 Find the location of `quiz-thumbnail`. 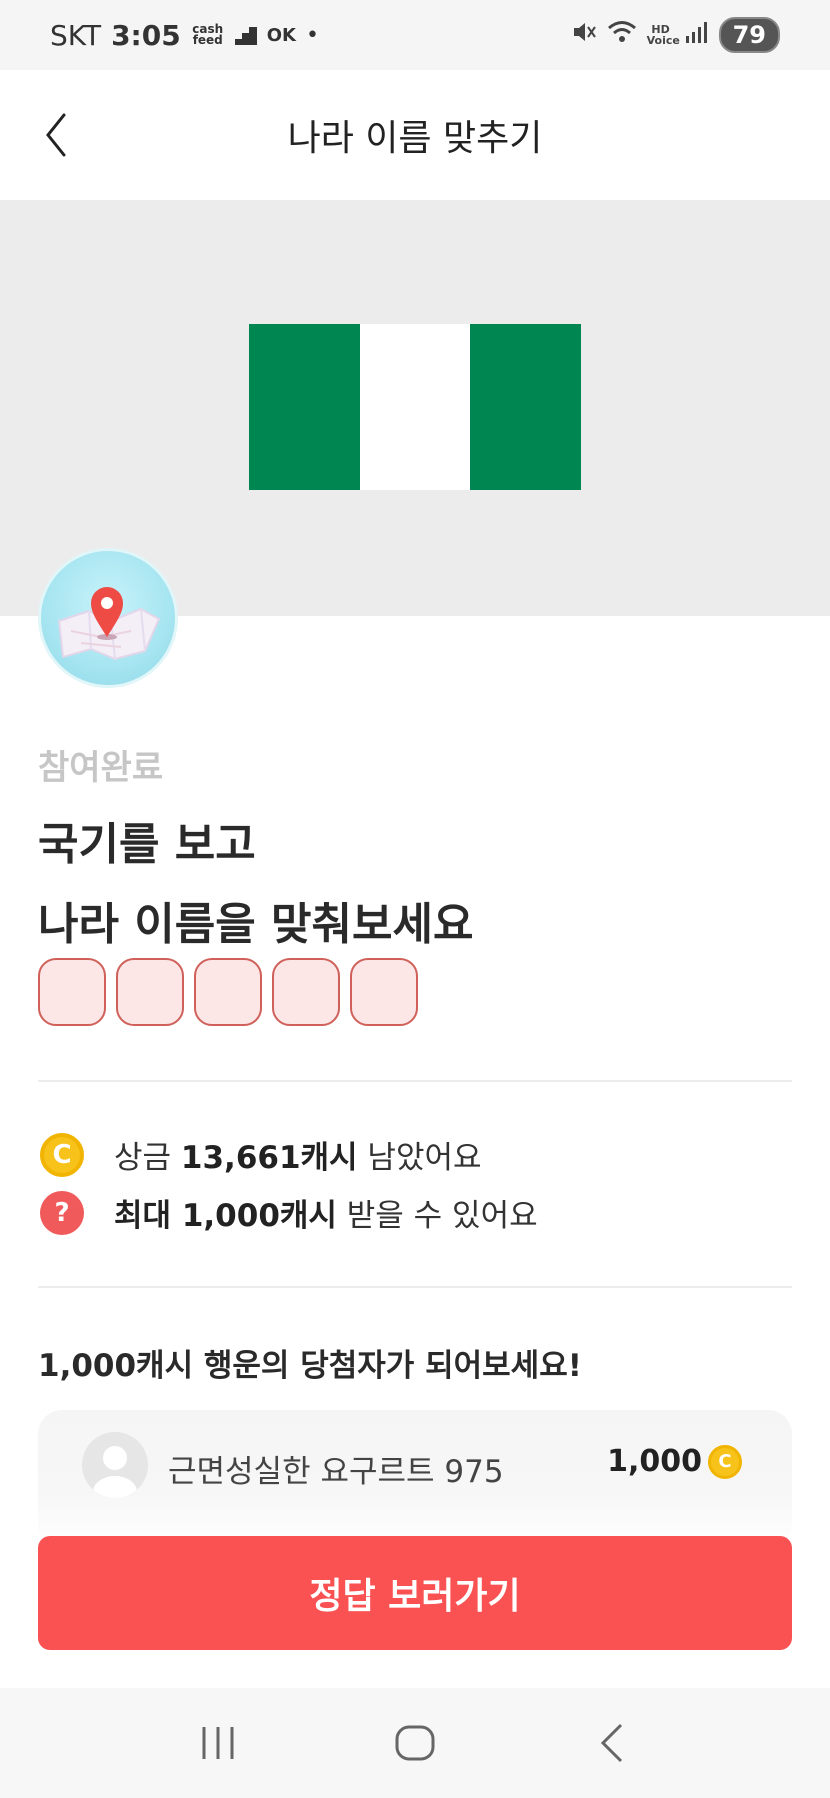

quiz-thumbnail is located at coordinates (108, 618).